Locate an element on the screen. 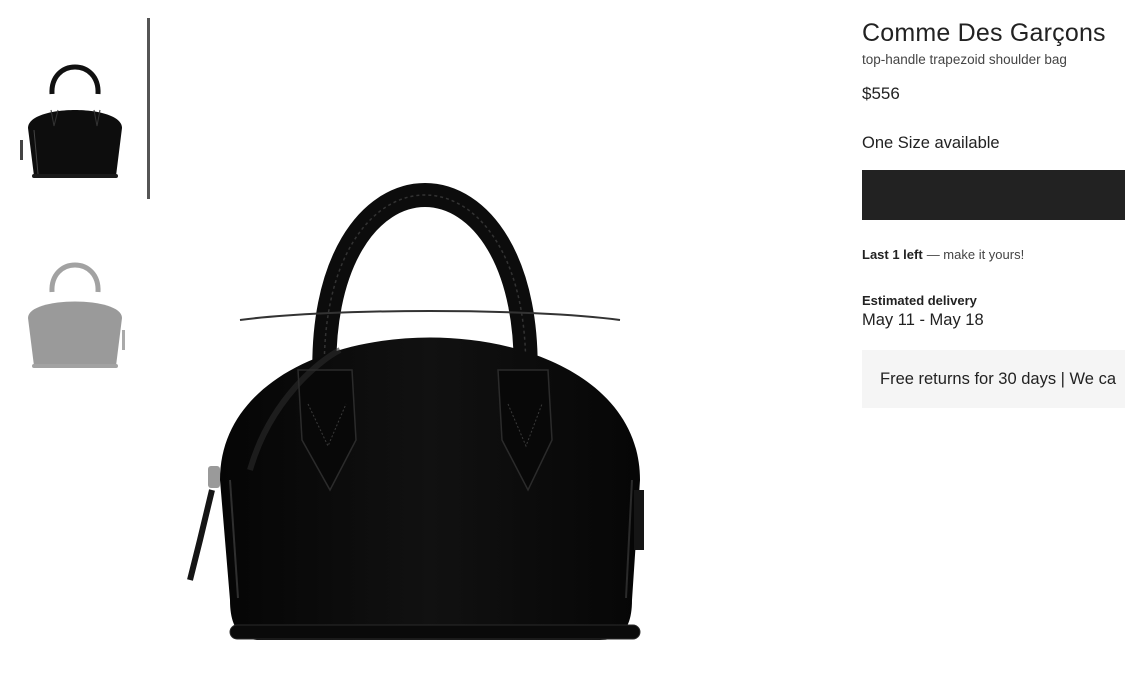 The width and height of the screenshot is (1125, 693). returns-banner: Free returns for 30 days | We ca is located at coordinates (993, 379).